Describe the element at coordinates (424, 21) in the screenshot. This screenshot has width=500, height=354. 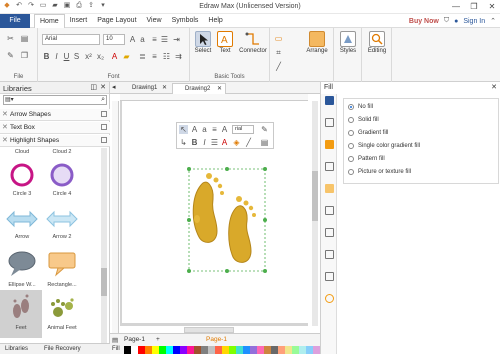
I see `buy-now-link: Buy Now` at that location.